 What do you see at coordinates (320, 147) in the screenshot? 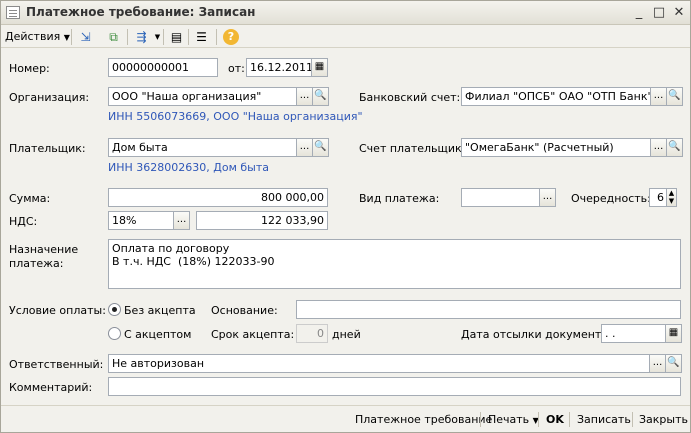
I see `payer-search-icon: 🔍` at bounding box center [320, 147].